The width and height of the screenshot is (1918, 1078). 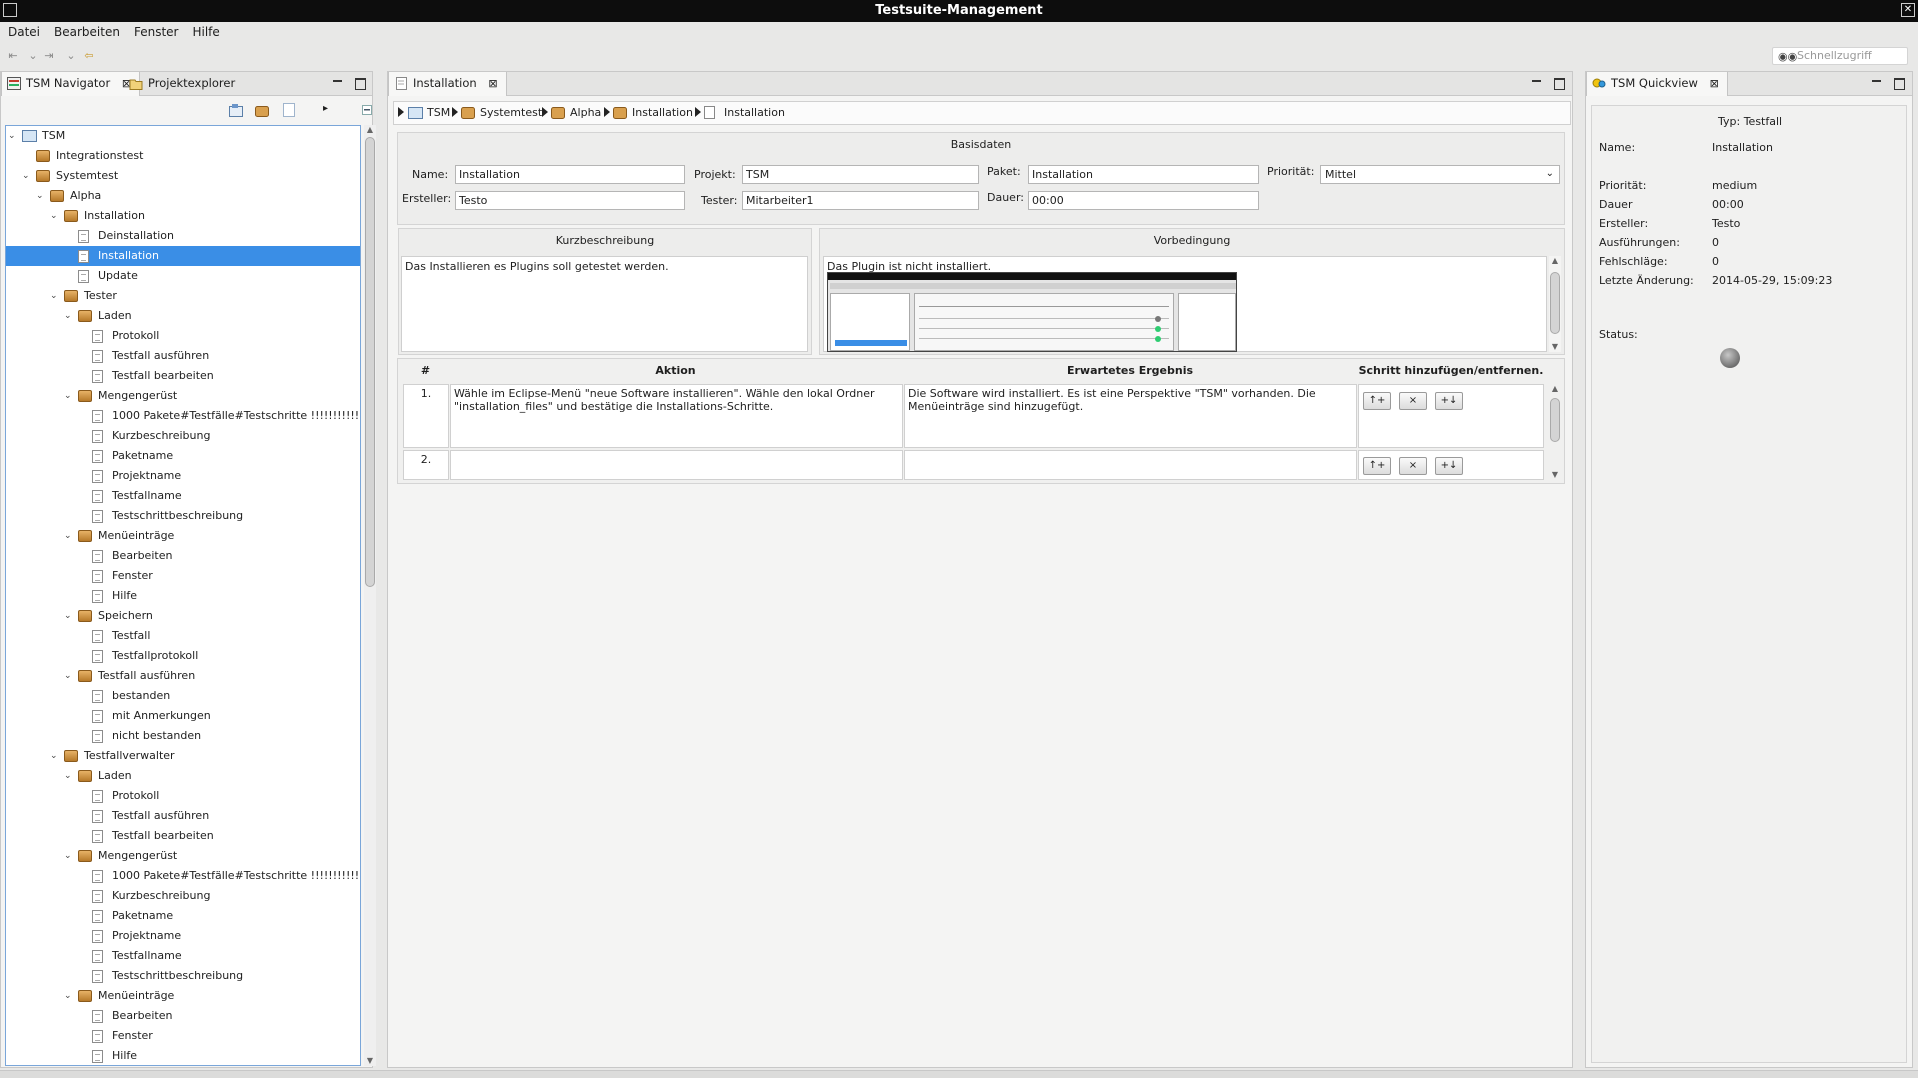 What do you see at coordinates (183, 696) in the screenshot?
I see `tree-item: bestanden` at bounding box center [183, 696].